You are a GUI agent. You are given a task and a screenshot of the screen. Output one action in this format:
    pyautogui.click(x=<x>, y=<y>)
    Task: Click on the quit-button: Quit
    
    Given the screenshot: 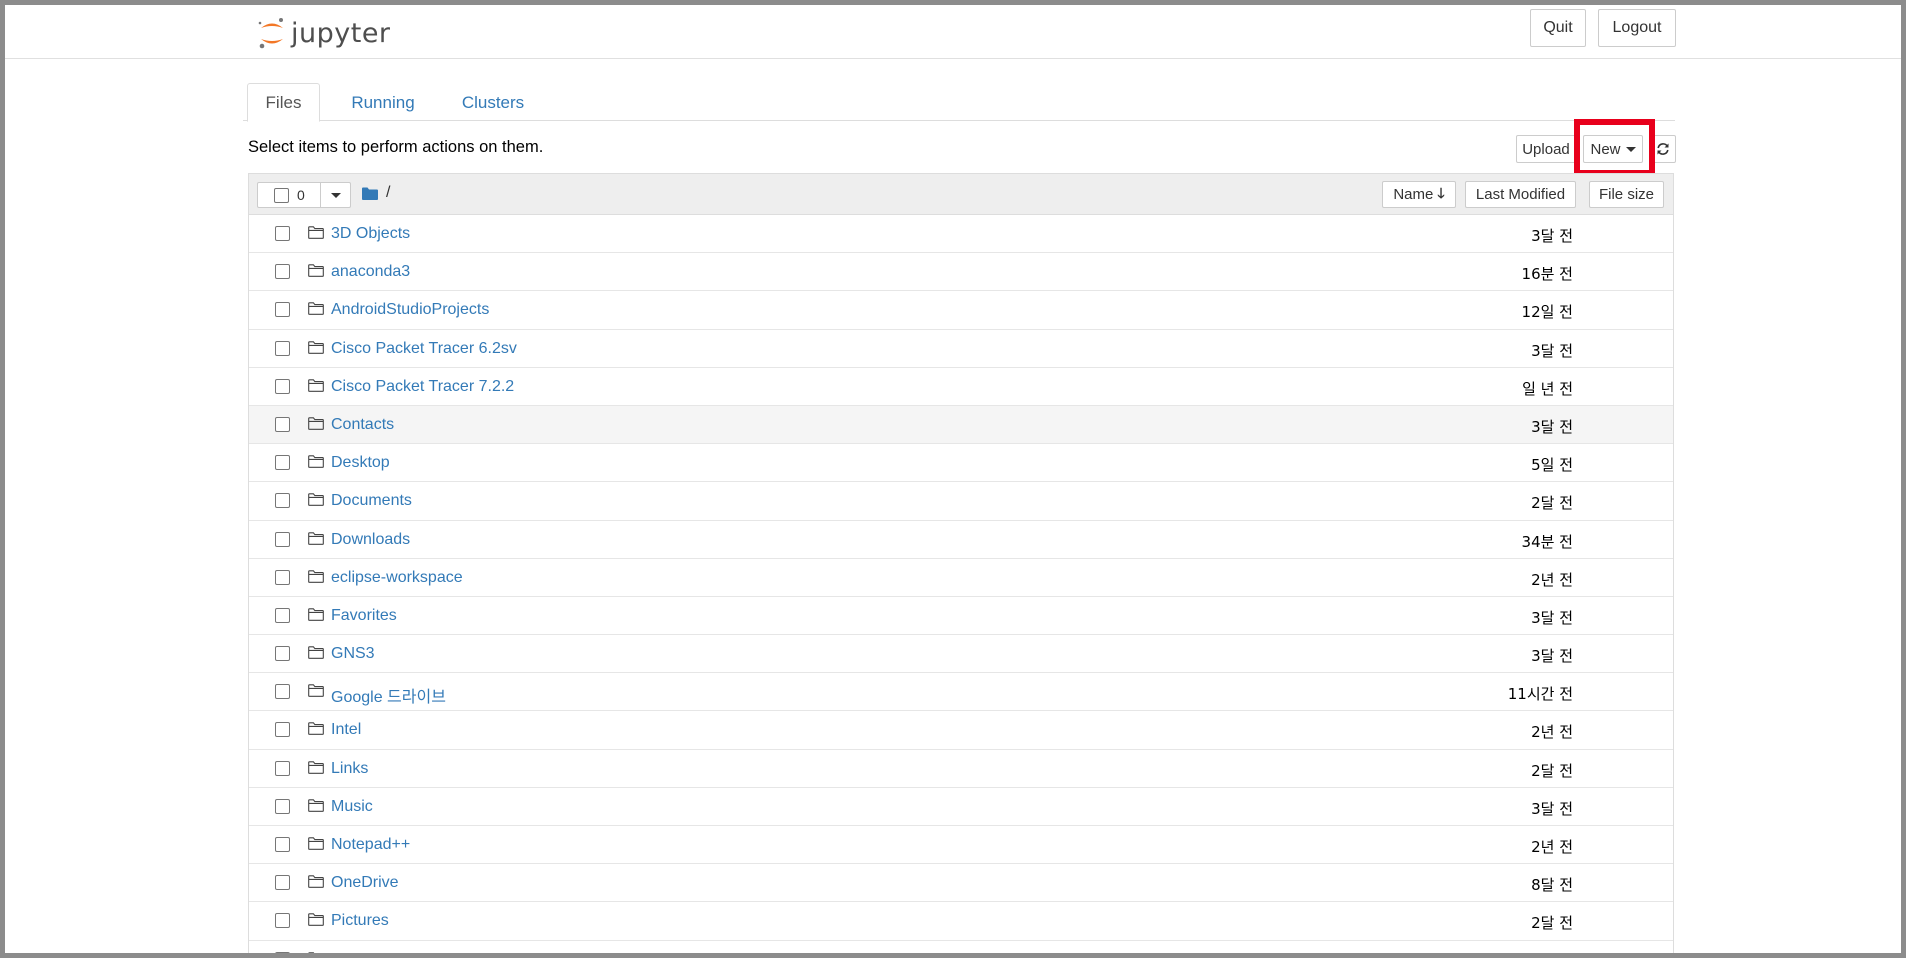 What is the action you would take?
    pyautogui.click(x=1558, y=28)
    